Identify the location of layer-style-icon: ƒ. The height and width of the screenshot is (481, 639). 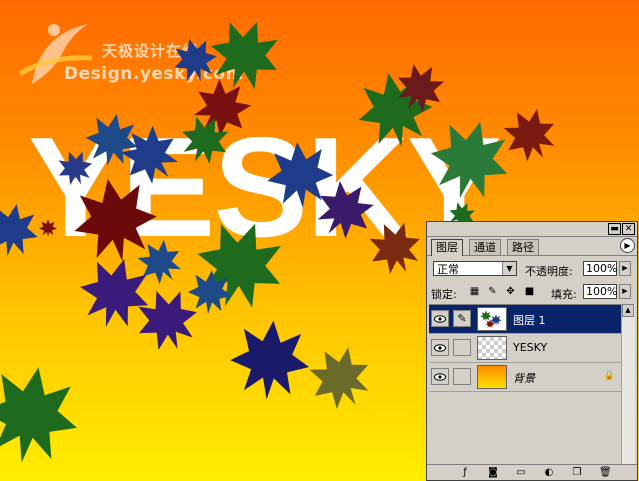
(465, 473).